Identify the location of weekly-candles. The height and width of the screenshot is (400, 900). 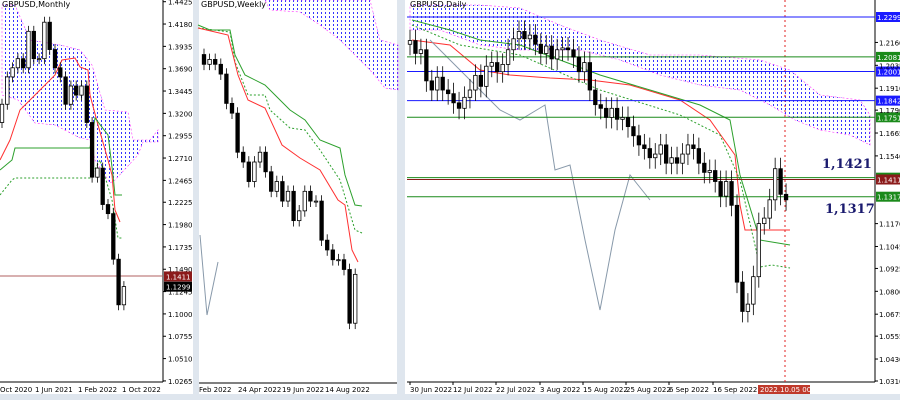
(279, 189).